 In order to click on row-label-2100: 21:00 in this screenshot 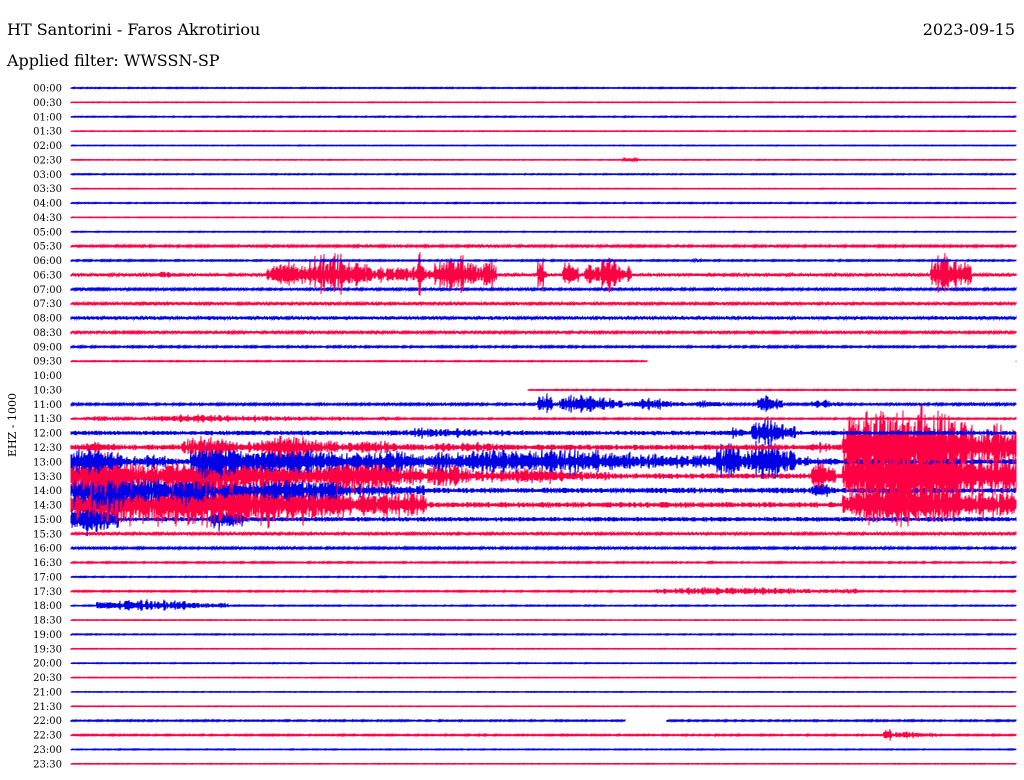, I will do `click(47, 693)`.